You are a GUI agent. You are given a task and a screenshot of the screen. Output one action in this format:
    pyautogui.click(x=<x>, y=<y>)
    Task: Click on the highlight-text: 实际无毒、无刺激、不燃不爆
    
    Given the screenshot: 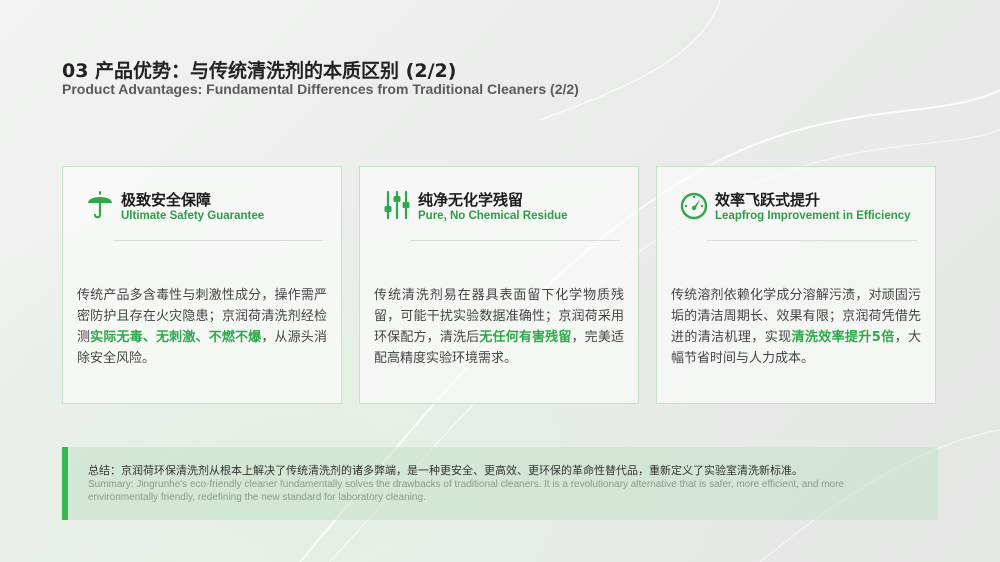 What is the action you would take?
    pyautogui.click(x=176, y=337)
    